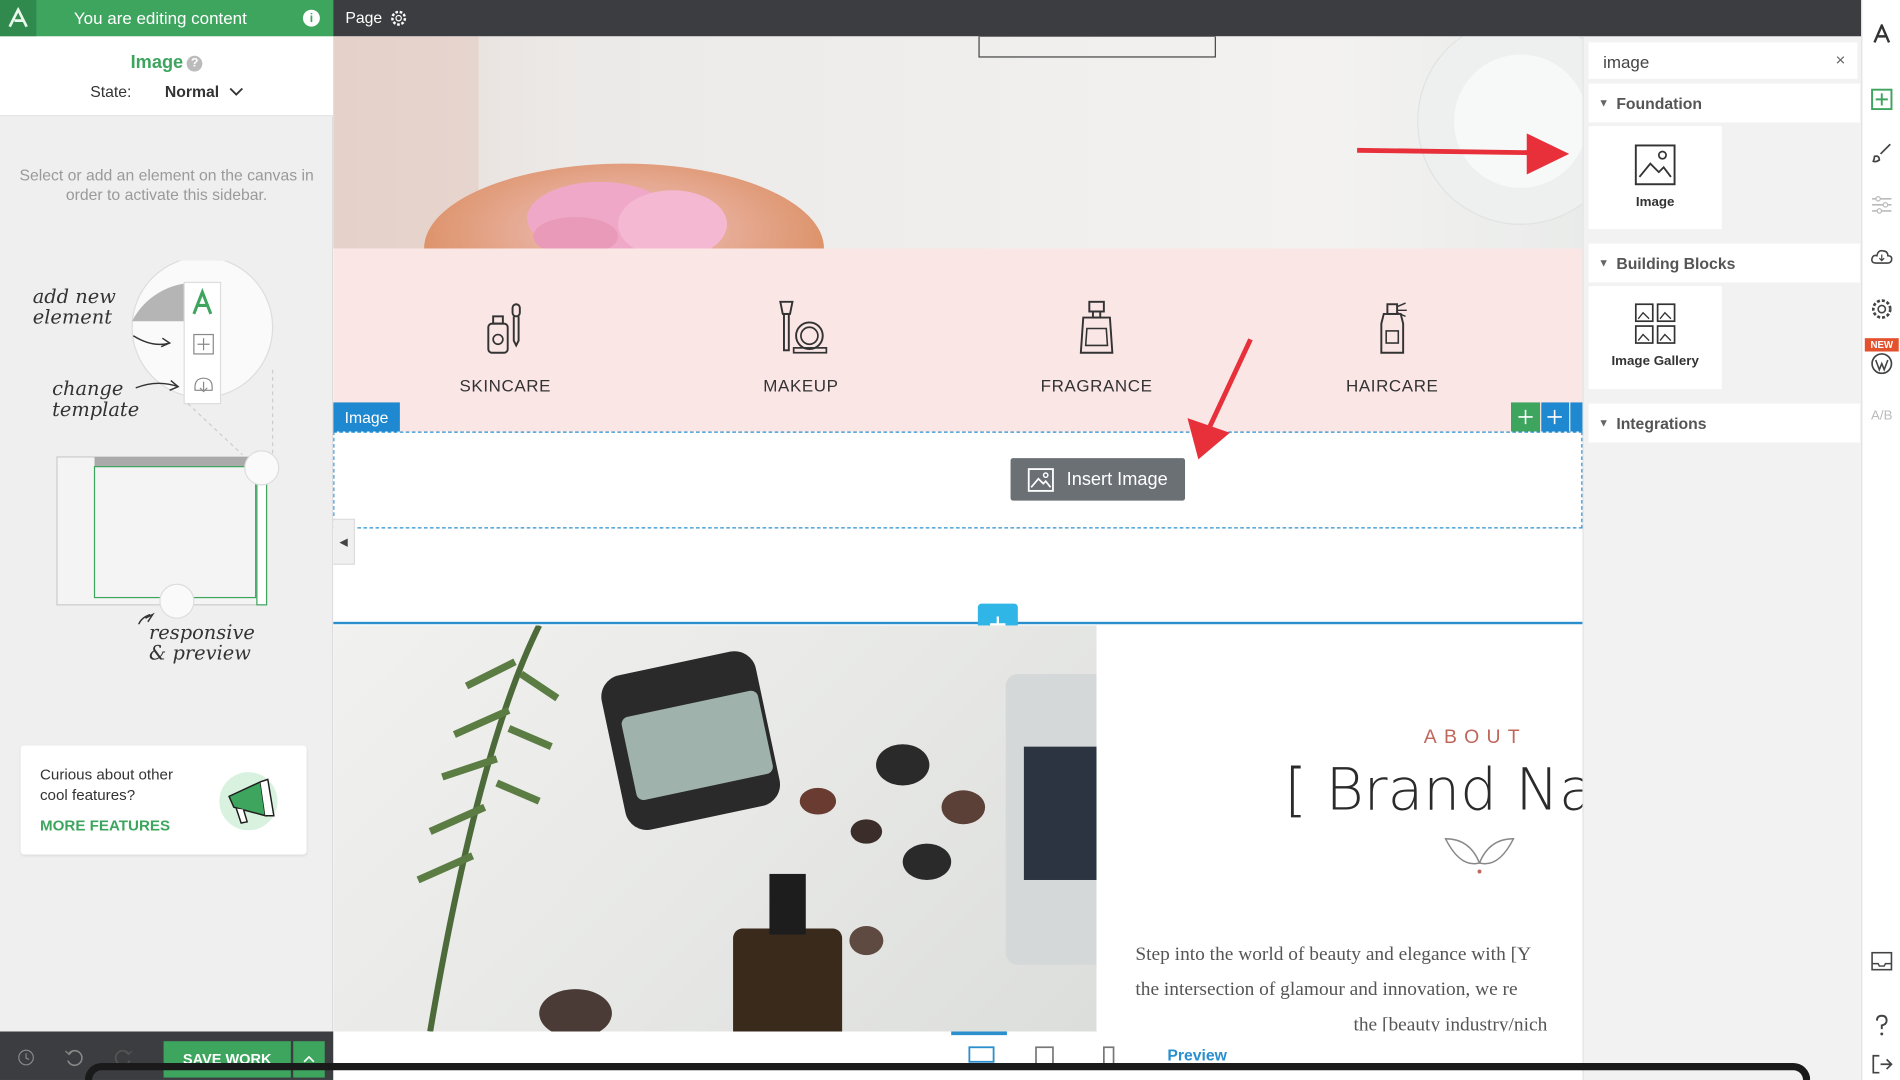 Image resolution: width=1900 pixels, height=1080 pixels. Describe the element at coordinates (26, 1060) in the screenshot. I see `history-icon` at that location.